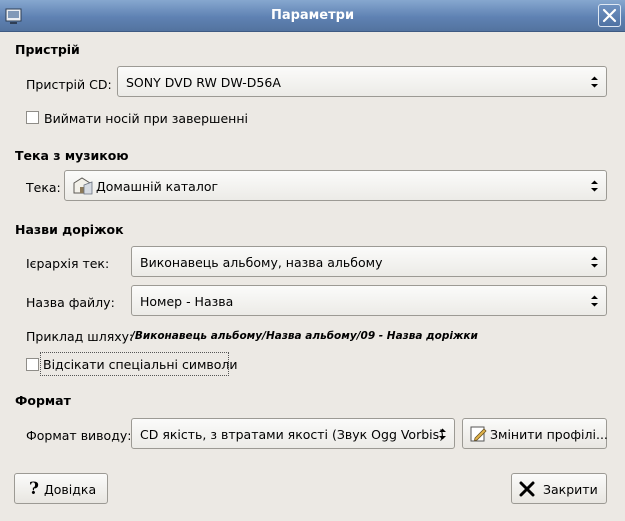 The image size is (625, 521). Describe the element at coordinates (69, 229) in the screenshot. I see `track-names-section-title: Назви доріжок` at that location.